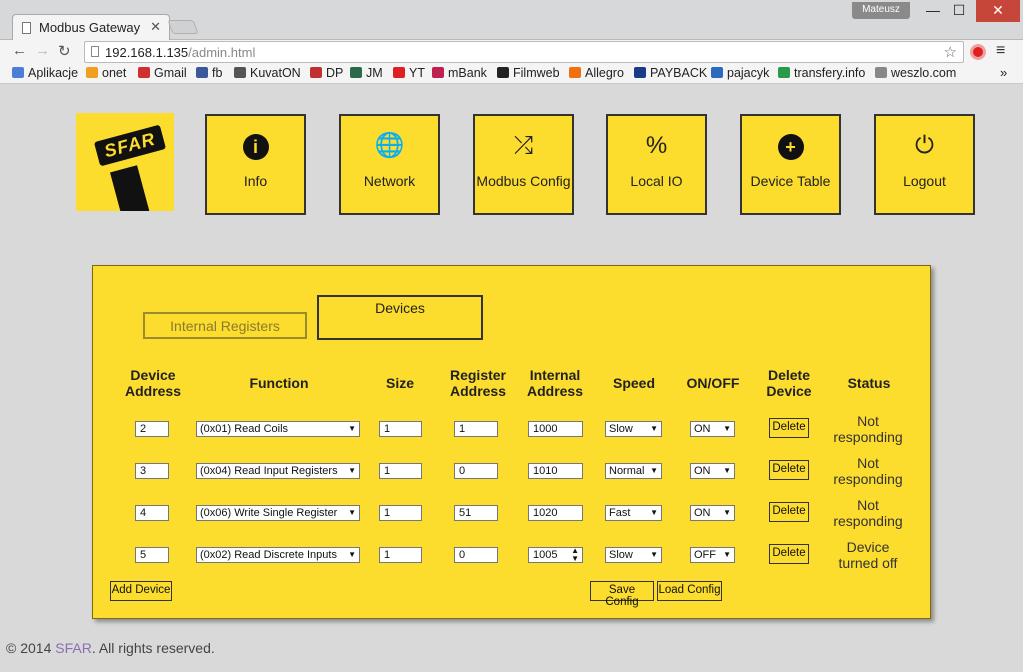  I want to click on bookmark-item: weszlo.com, so click(915, 73).